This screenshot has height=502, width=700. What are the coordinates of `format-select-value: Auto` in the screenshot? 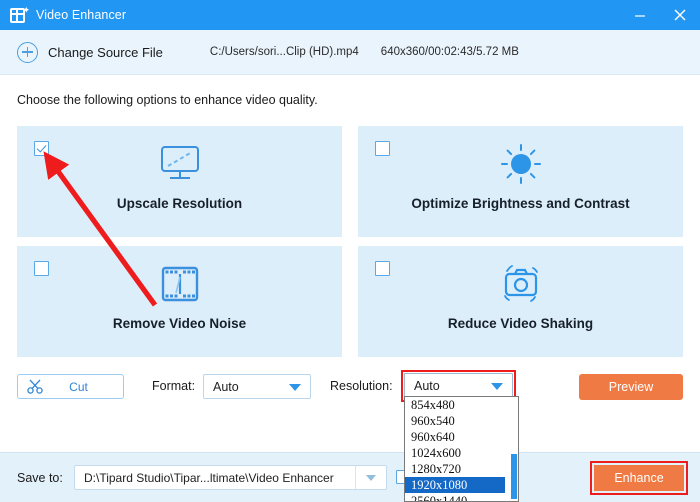 It's located at (226, 386).